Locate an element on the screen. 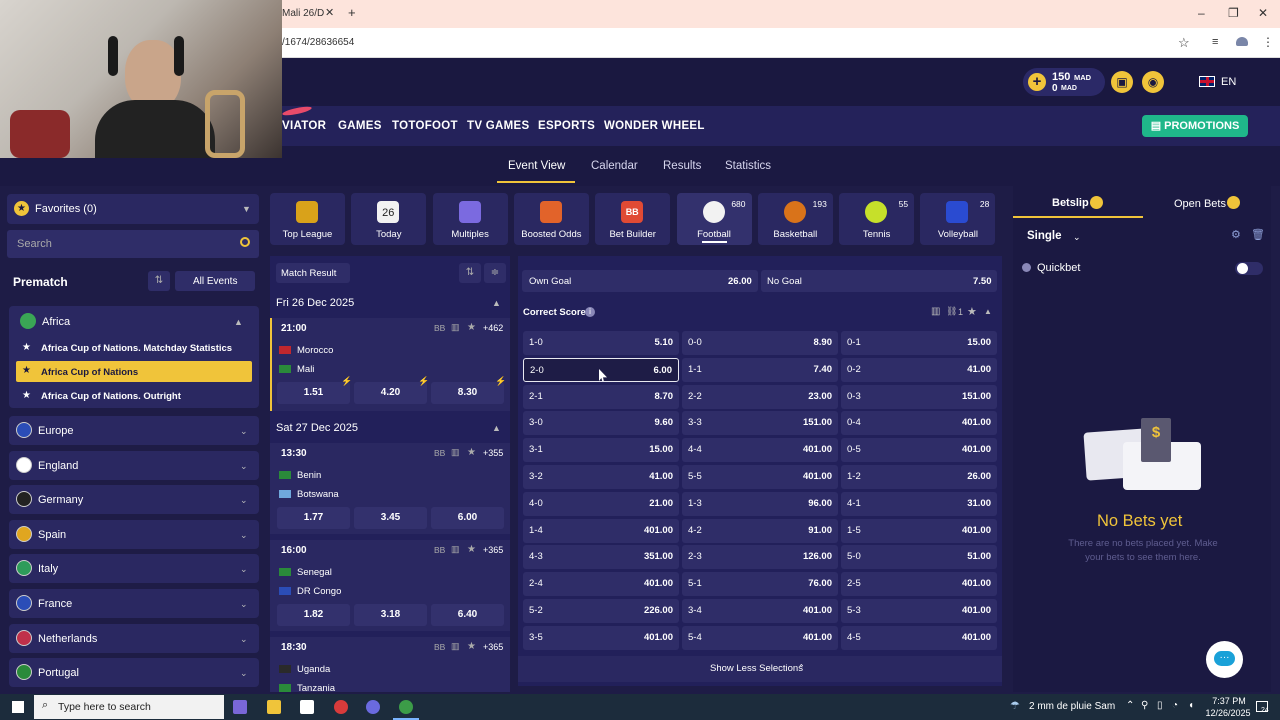 This screenshot has width=1280, height=720. search-icon is located at coordinates (245, 242).